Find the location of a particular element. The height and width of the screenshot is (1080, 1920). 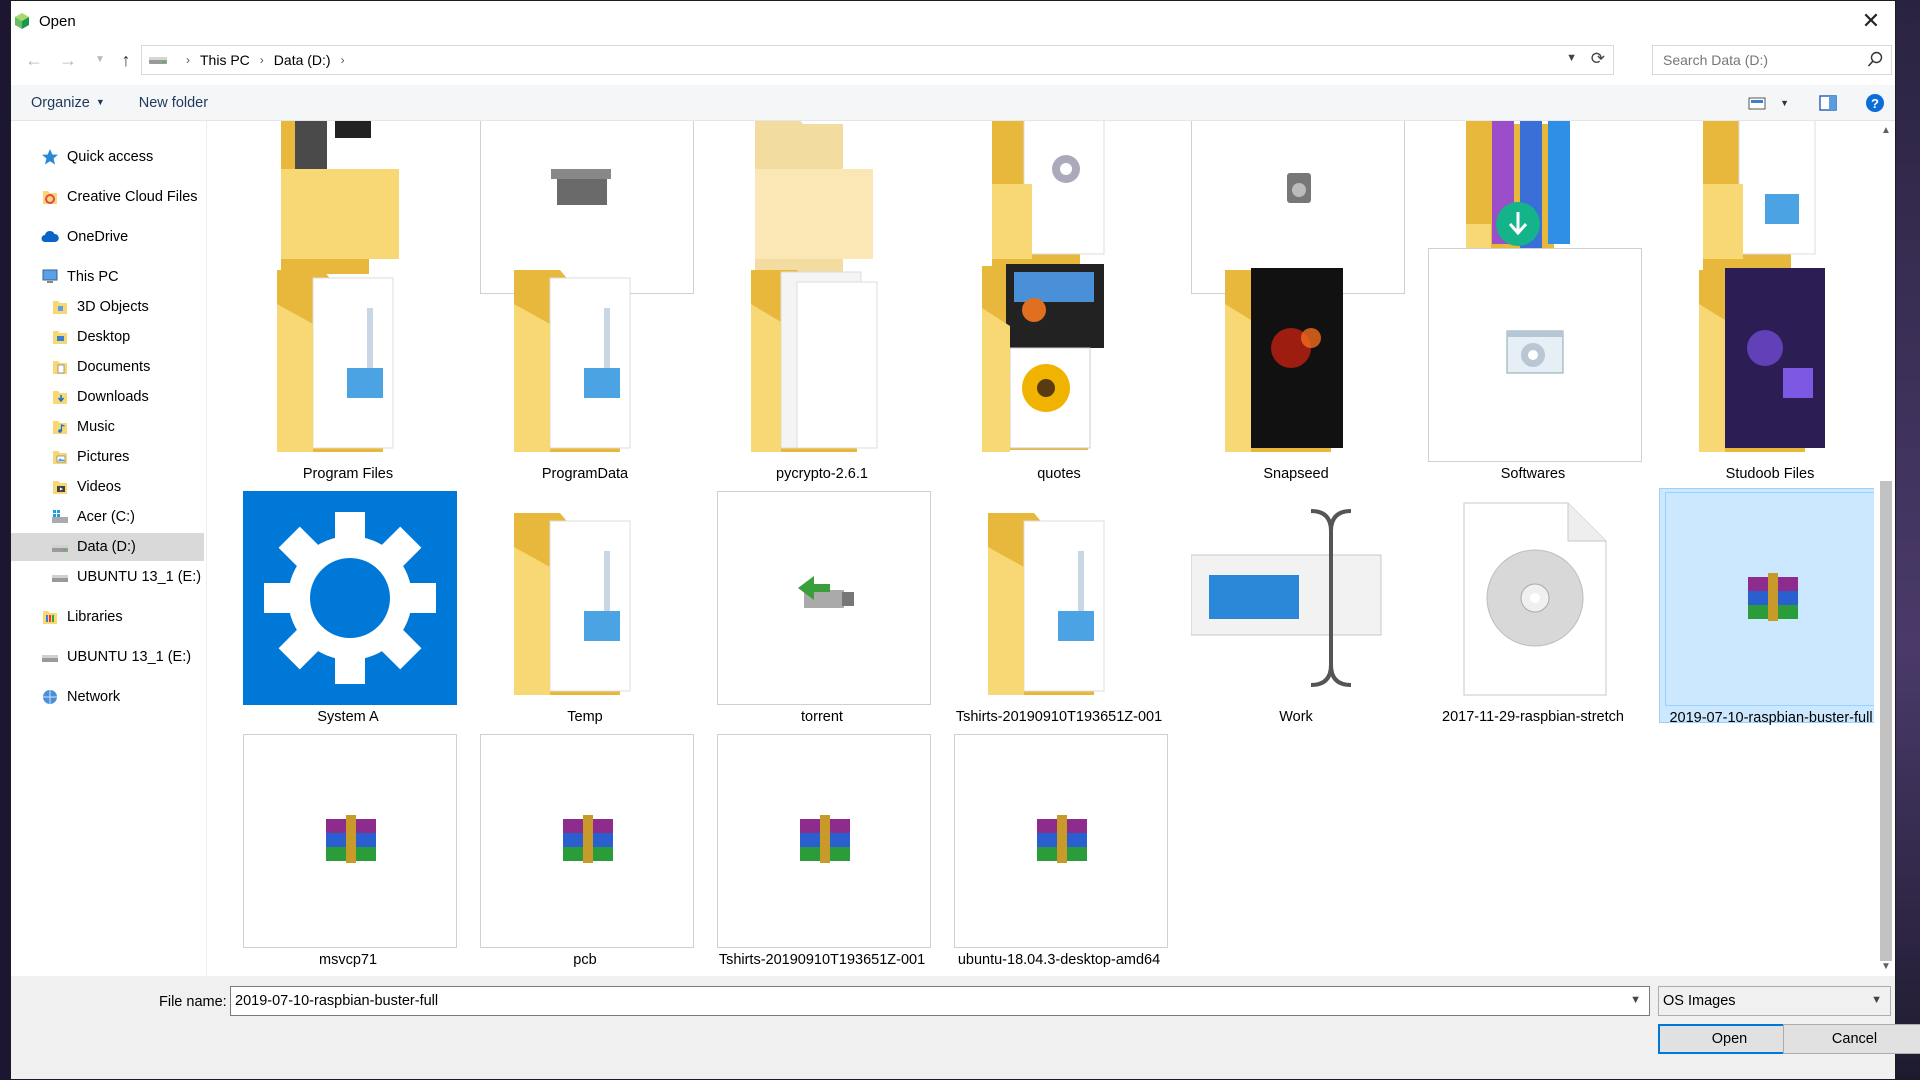

sidebar-item-data-d: Data (D:) is located at coordinates (107, 547).